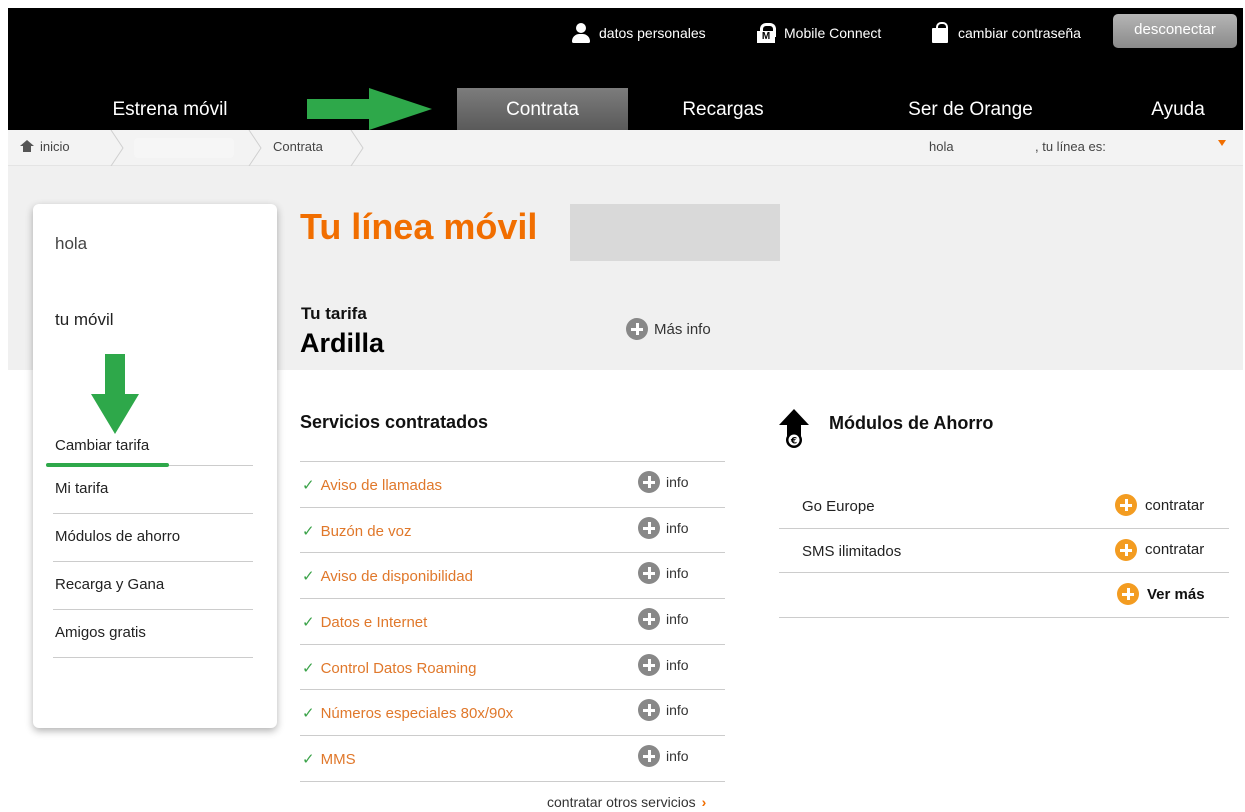 Image resolution: width=1245 pixels, height=812 pixels. Describe the element at coordinates (1178, 109) in the screenshot. I see `nav-item-ayuda: Ayuda` at that location.